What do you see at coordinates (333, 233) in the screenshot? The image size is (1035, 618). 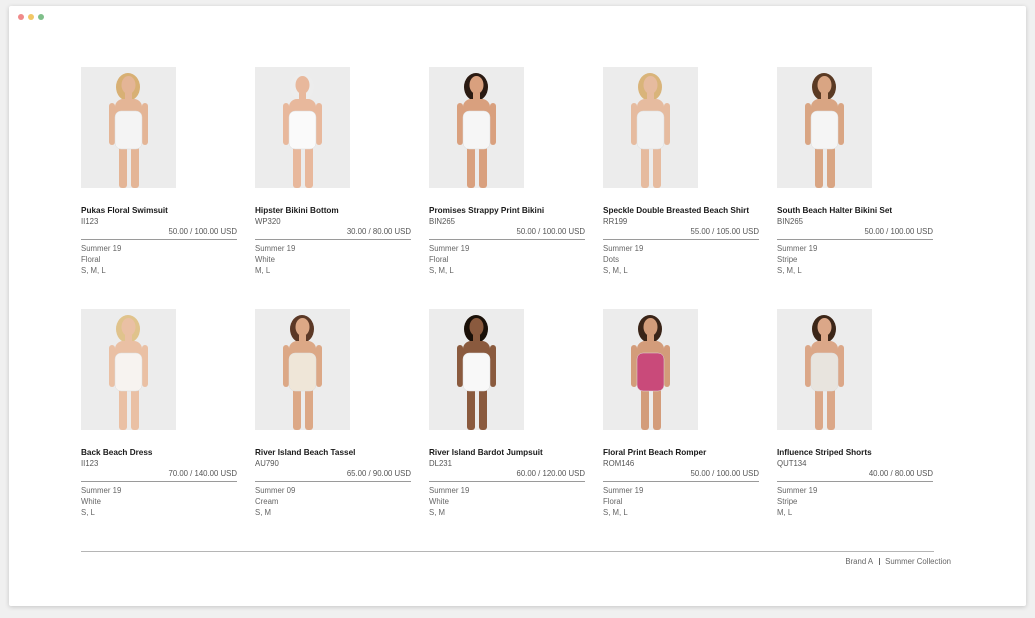 I see `product-price: 30.00 / 80.00 USD` at bounding box center [333, 233].